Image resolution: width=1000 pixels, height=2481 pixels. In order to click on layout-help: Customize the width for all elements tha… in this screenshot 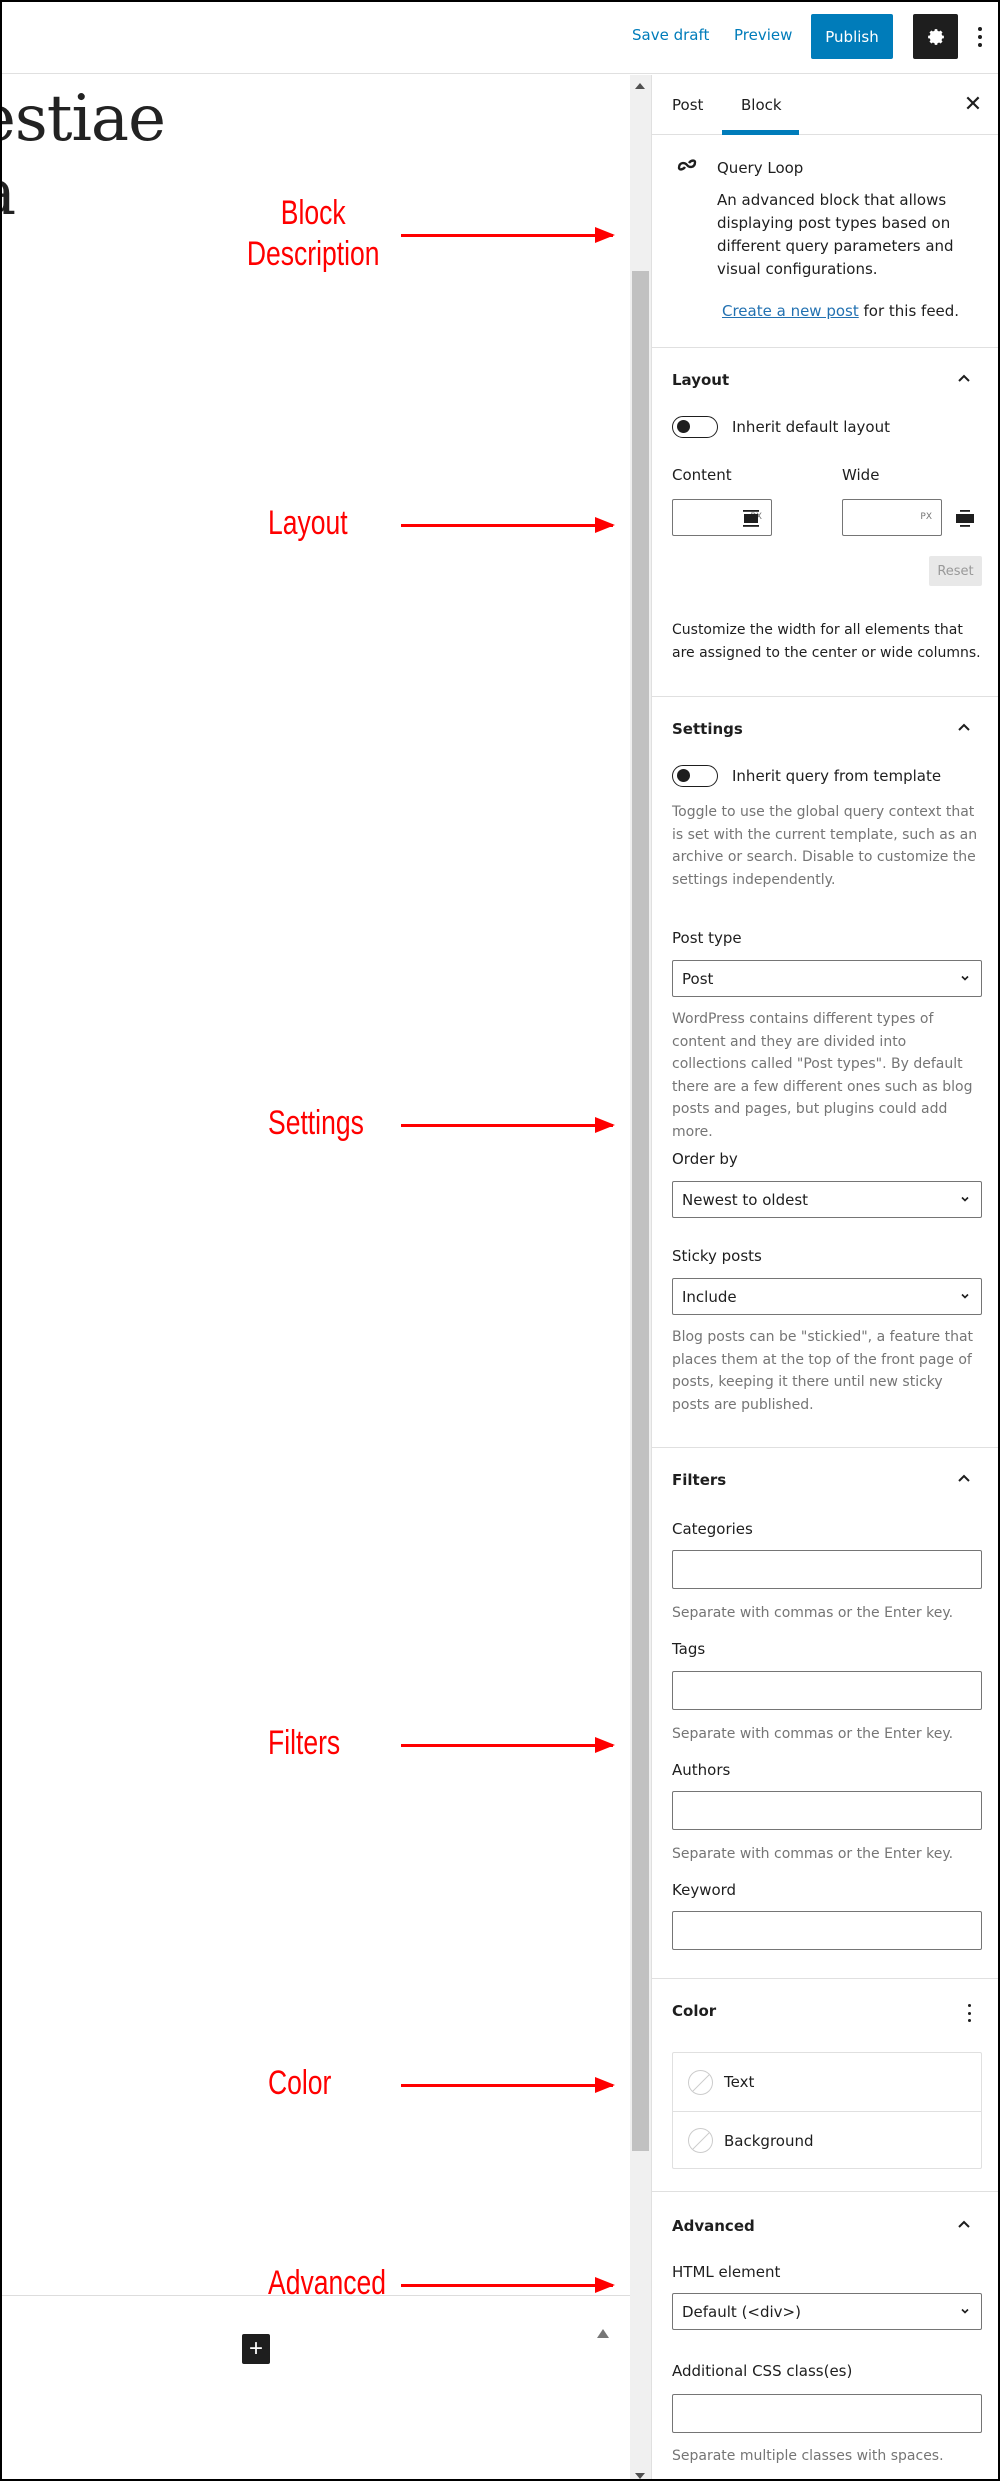, I will do `click(826, 641)`.